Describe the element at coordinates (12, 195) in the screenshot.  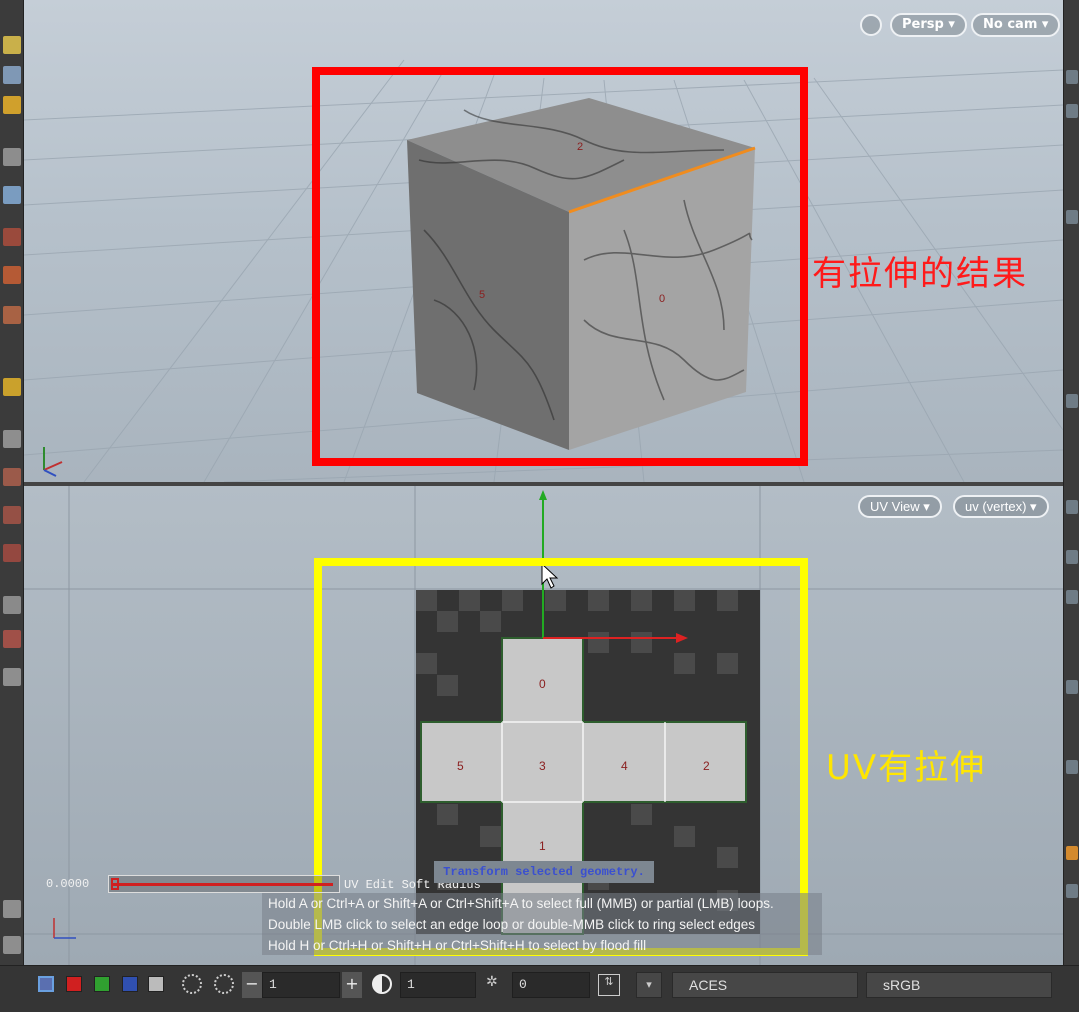
I see `move-tool-icon` at that location.